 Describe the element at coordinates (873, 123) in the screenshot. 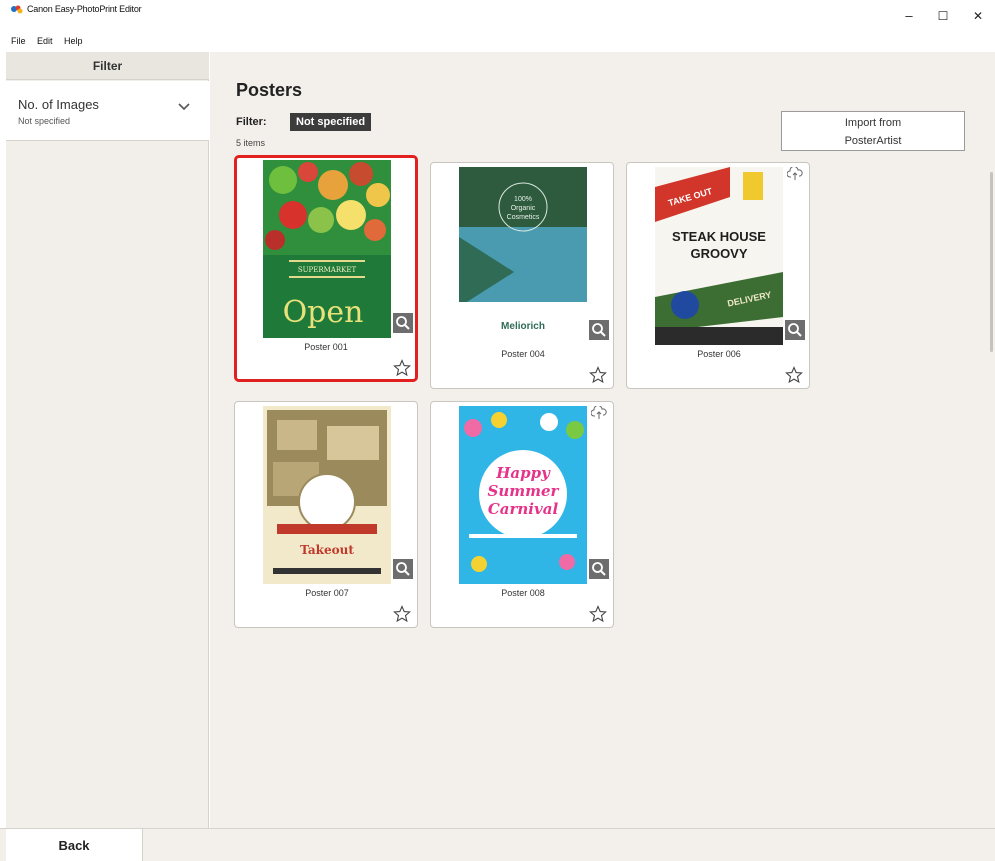

I see `import-button-line1: Import from` at that location.